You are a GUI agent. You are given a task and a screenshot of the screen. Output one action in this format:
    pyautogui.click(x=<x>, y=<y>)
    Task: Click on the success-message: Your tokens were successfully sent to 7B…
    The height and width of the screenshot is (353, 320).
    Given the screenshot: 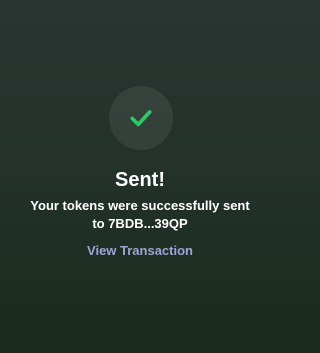 What is the action you would take?
    pyautogui.click(x=140, y=215)
    